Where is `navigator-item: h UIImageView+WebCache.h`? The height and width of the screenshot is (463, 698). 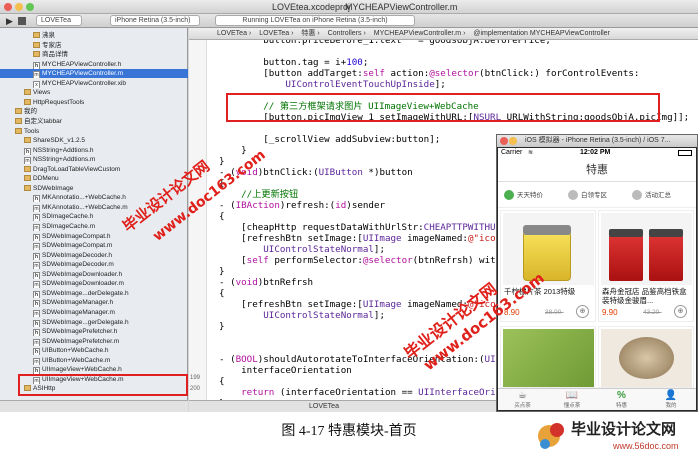 navigator-item: h UIImageView+WebCache.h is located at coordinates (94, 370).